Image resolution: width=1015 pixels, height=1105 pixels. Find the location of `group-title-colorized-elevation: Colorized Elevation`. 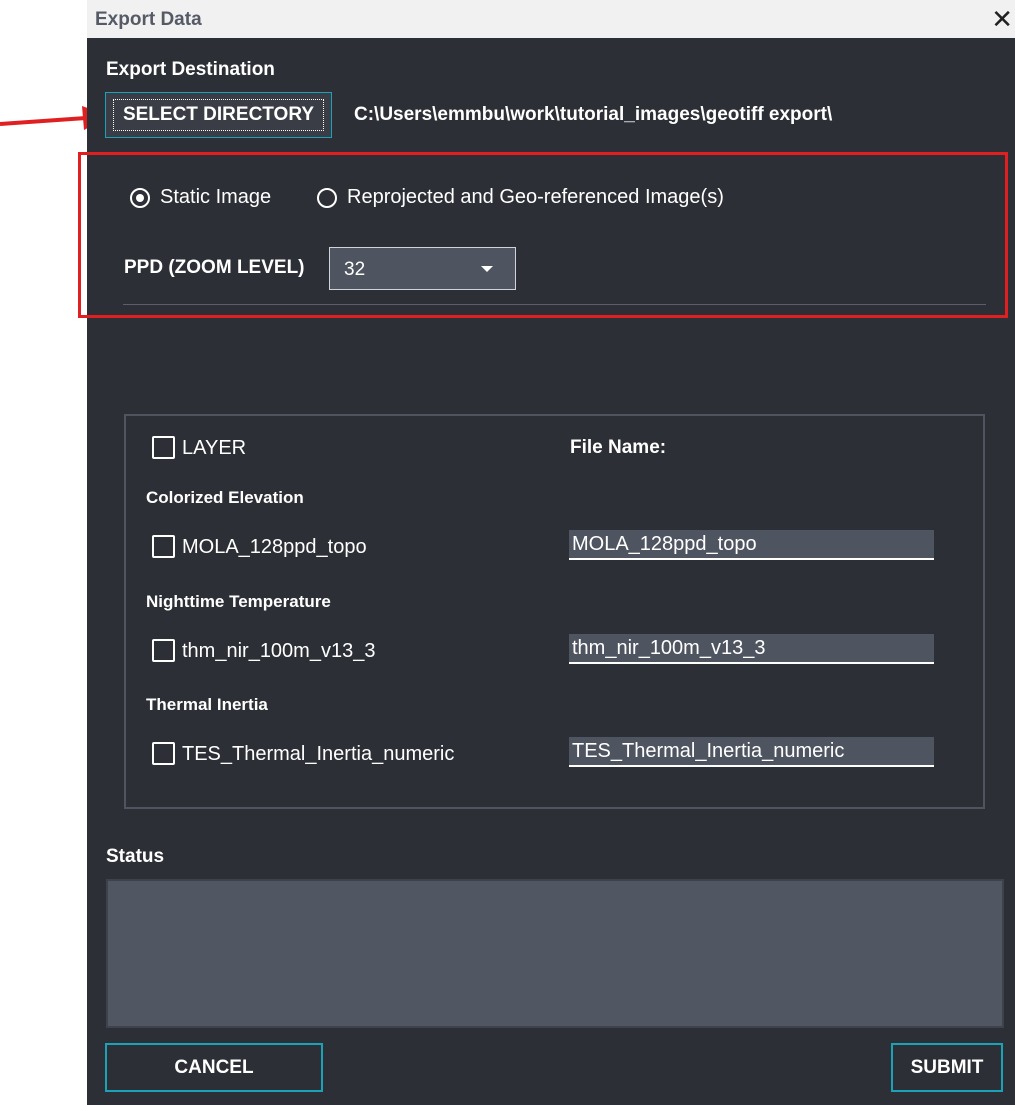

group-title-colorized-elevation: Colorized Elevation is located at coordinates (225, 497).